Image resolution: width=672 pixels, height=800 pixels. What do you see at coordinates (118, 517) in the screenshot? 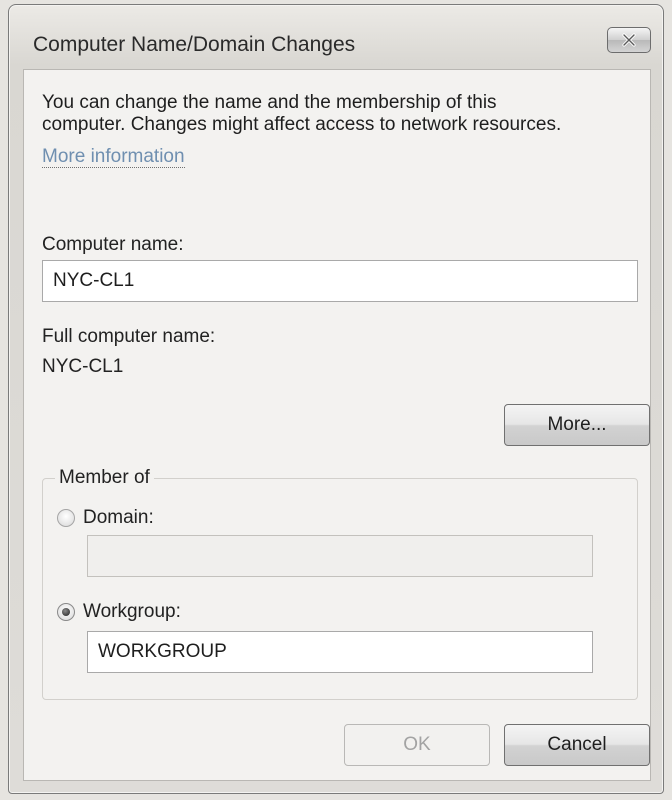
I see `domain-label: Domain:` at bounding box center [118, 517].